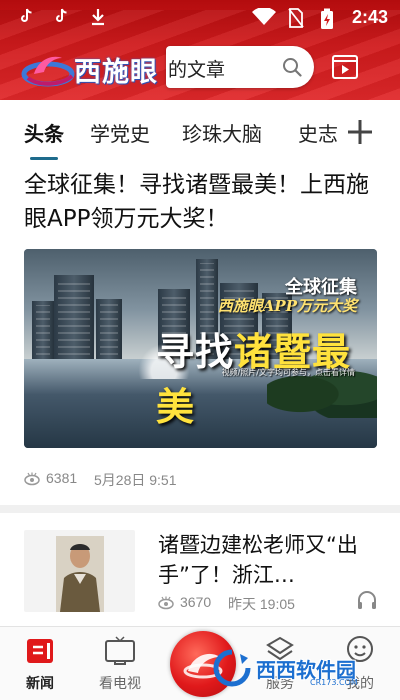 This screenshot has height=700, width=400. I want to click on swirl-logo-icon, so click(48, 71).